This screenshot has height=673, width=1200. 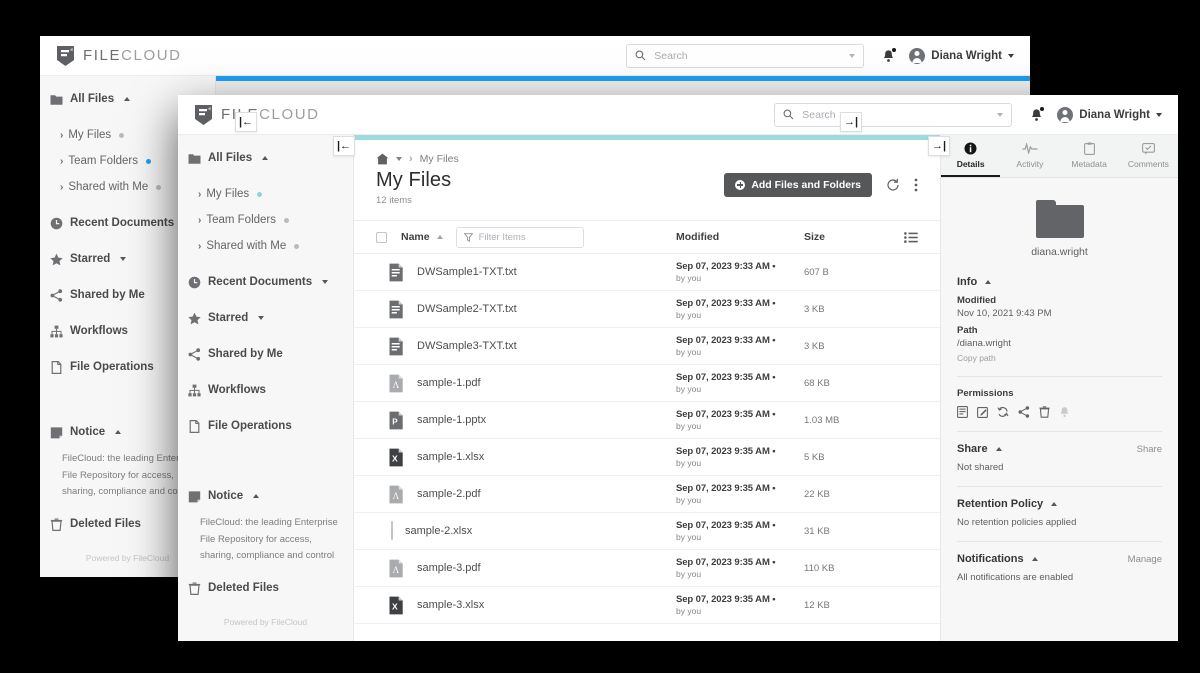 What do you see at coordinates (439, 159) in the screenshot?
I see `breadcrumb-current: My Files` at bounding box center [439, 159].